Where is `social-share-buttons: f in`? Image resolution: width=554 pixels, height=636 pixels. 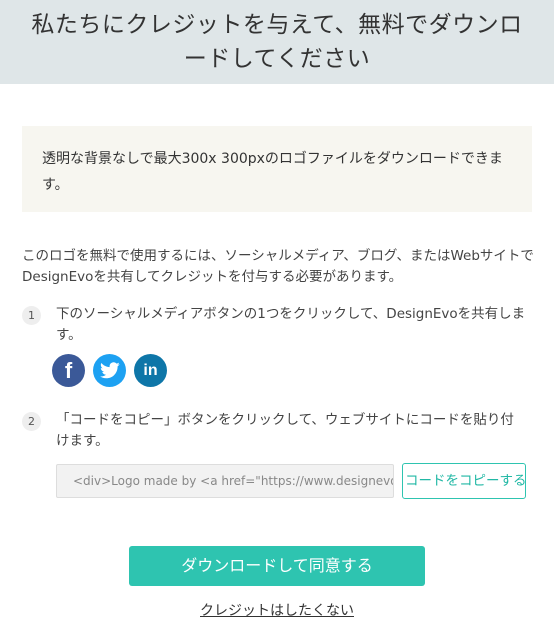
social-share-buttons: f in is located at coordinates (109, 370).